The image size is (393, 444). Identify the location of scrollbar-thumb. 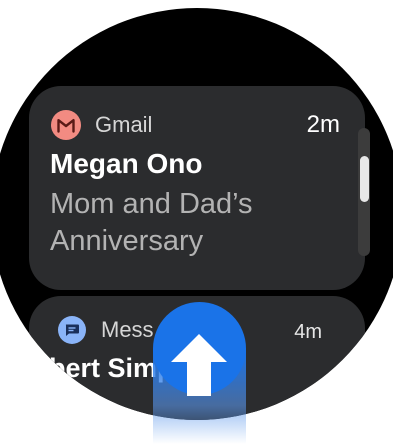
(364, 179).